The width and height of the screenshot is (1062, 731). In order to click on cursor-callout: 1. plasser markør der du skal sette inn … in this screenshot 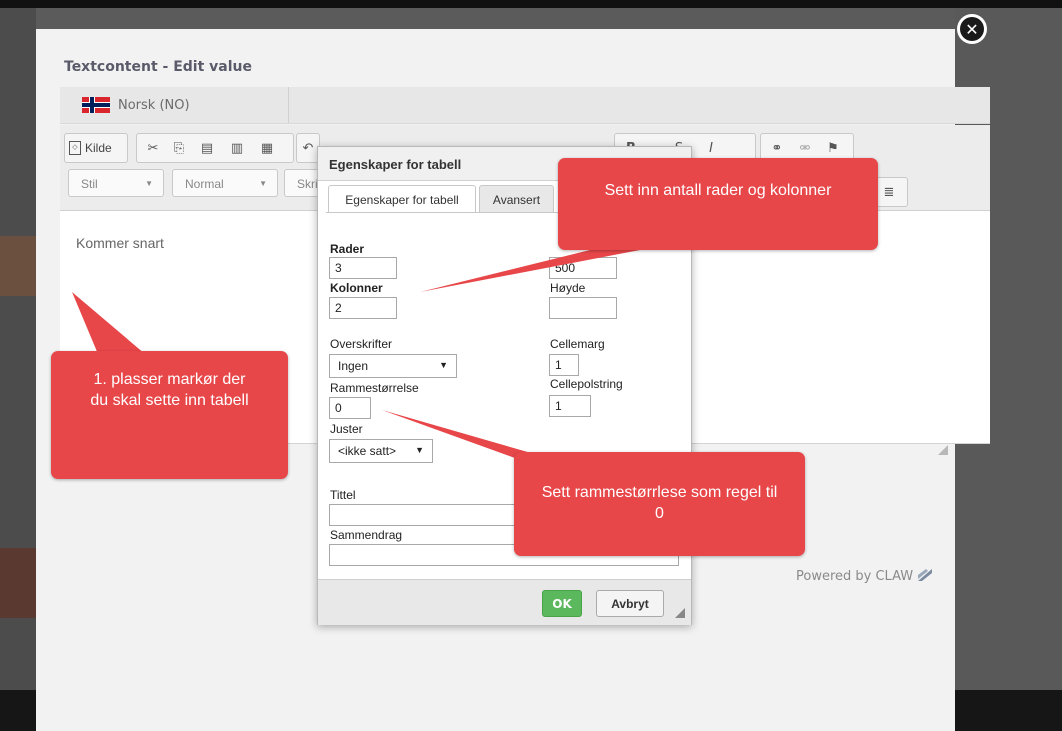, I will do `click(169, 415)`.